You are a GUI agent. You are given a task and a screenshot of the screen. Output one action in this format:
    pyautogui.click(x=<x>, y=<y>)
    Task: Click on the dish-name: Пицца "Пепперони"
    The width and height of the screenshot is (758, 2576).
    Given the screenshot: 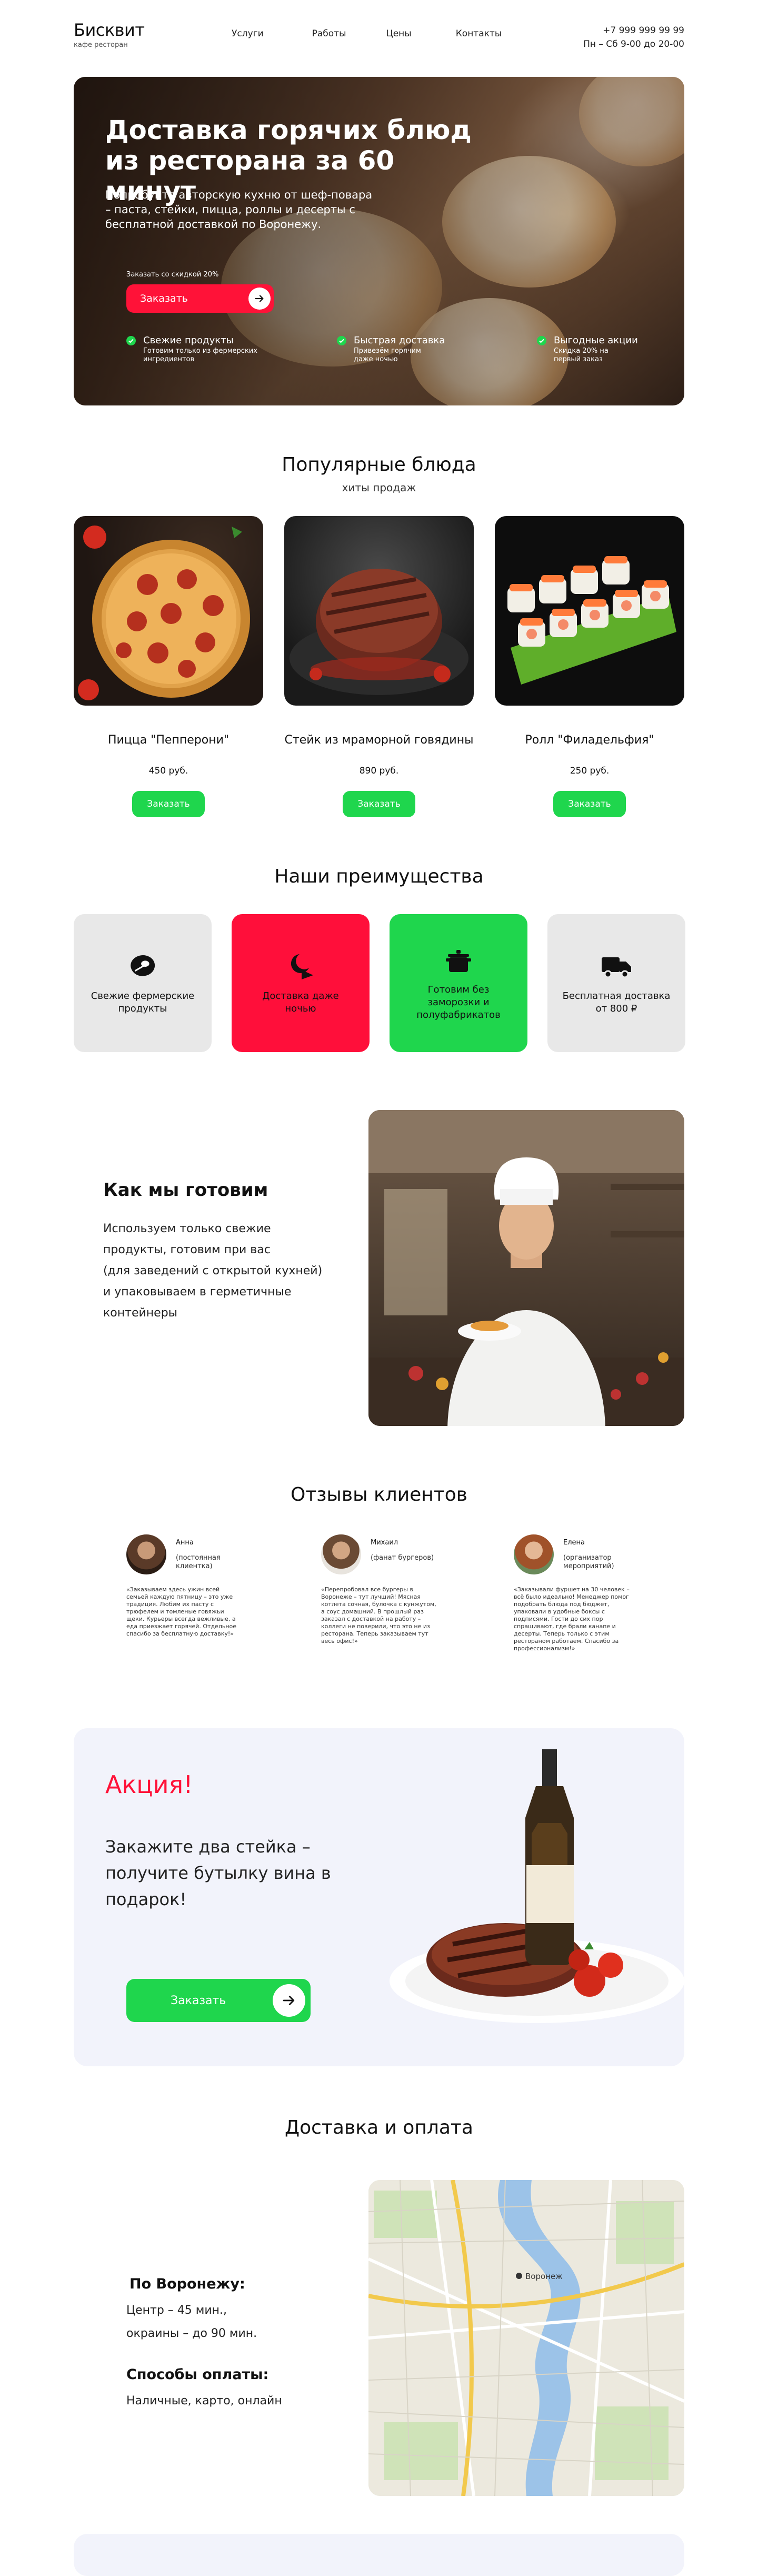 What is the action you would take?
    pyautogui.click(x=168, y=740)
    